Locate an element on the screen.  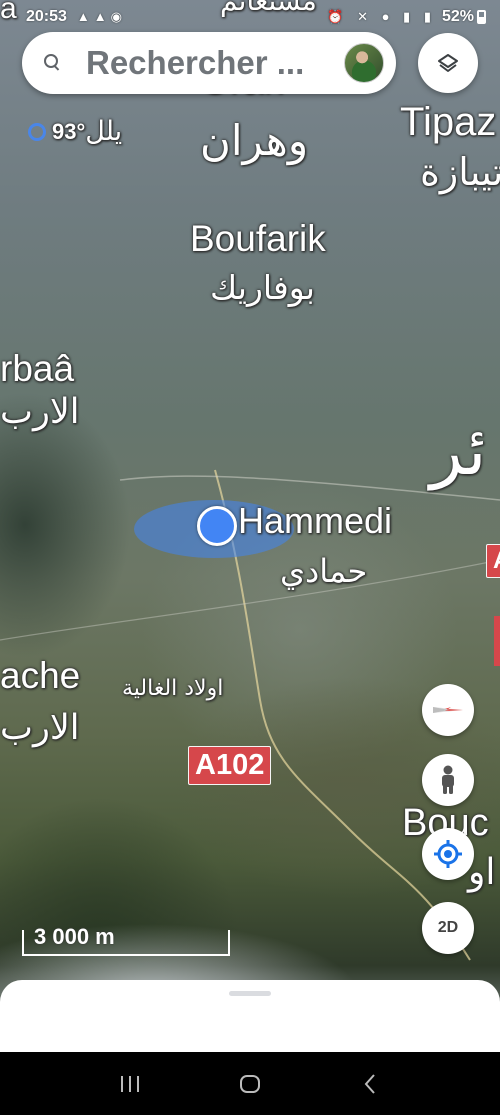
system-nav-bar is located at coordinates (250, 1083).